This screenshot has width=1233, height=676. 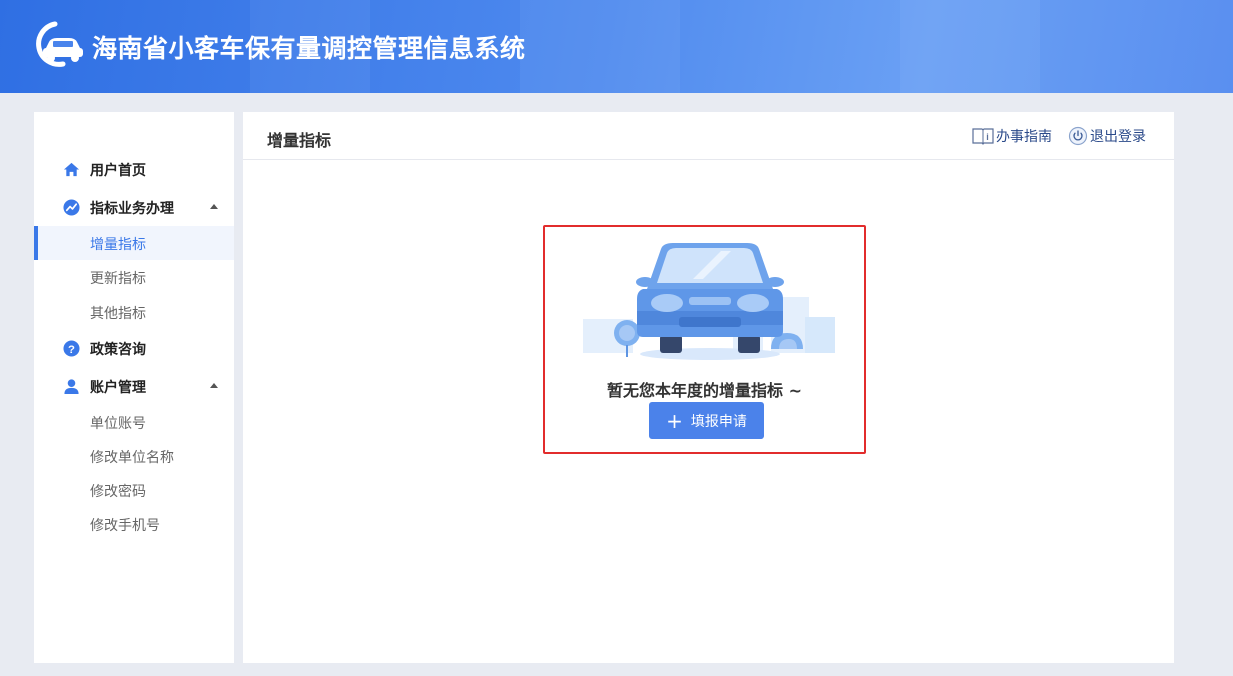 I want to click on guide-link-label: 办事指南, so click(x=1024, y=137).